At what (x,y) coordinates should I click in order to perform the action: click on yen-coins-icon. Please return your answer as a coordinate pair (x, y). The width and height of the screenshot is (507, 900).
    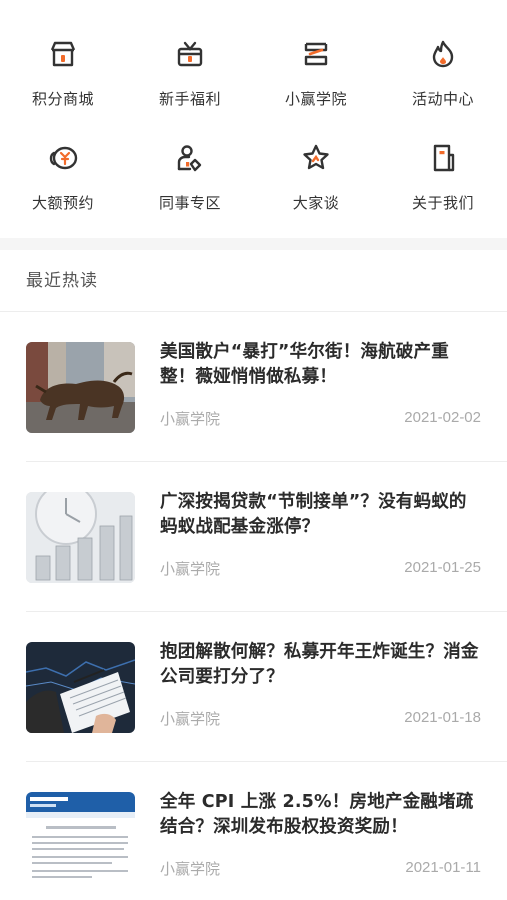
    Looking at the image, I should click on (63, 158).